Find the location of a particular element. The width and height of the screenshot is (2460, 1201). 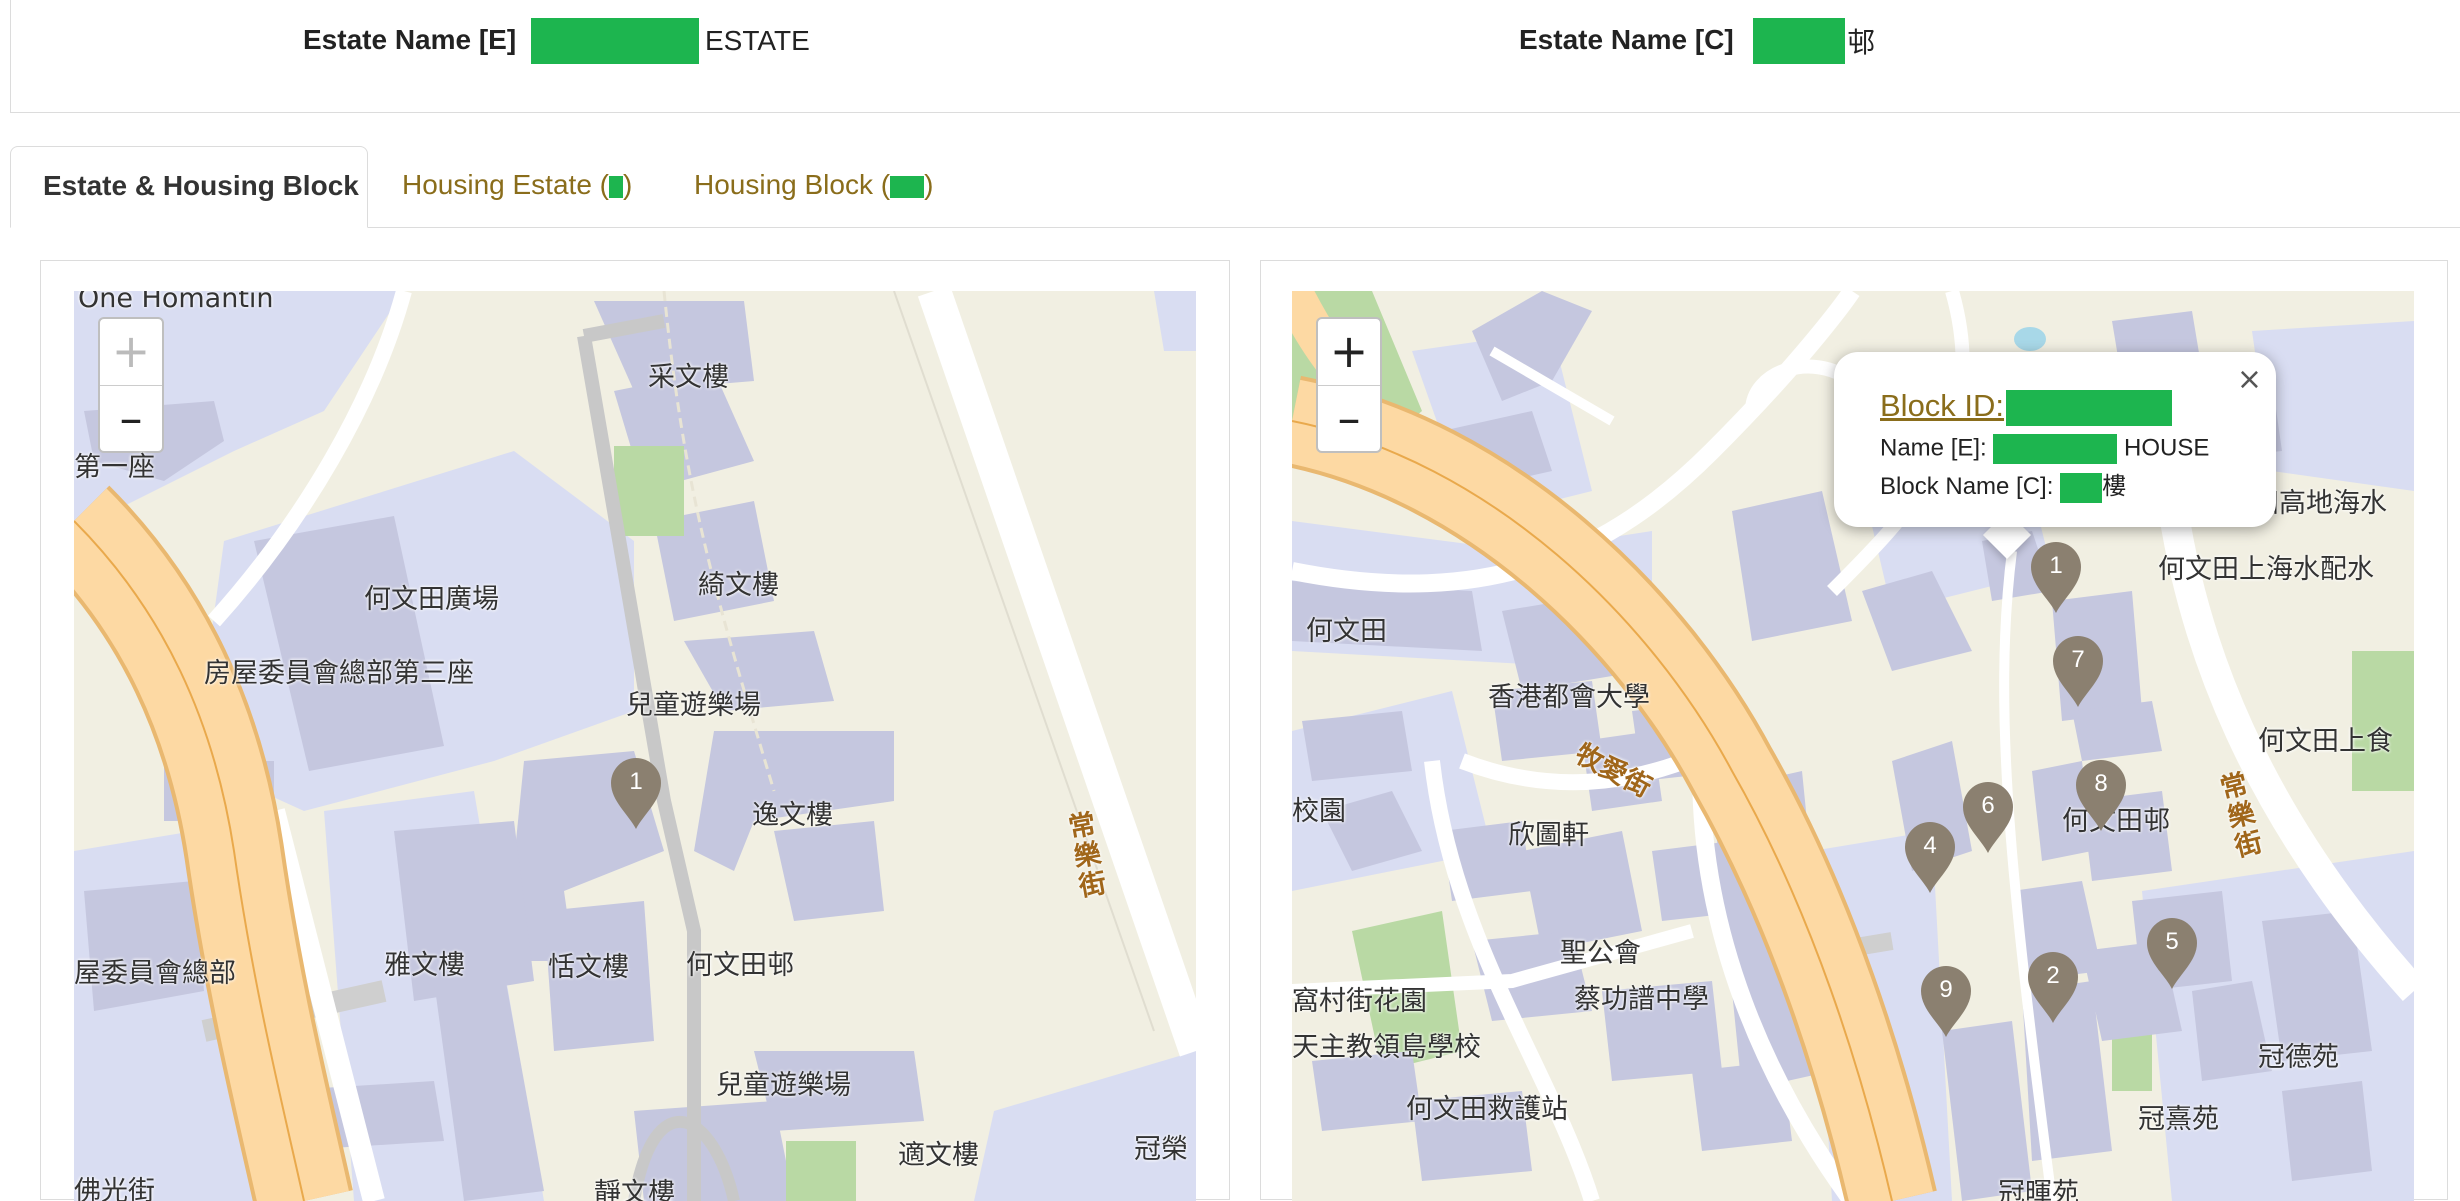

tab-estate-housing-block: Estate & Housing Block is located at coordinates (189, 187).